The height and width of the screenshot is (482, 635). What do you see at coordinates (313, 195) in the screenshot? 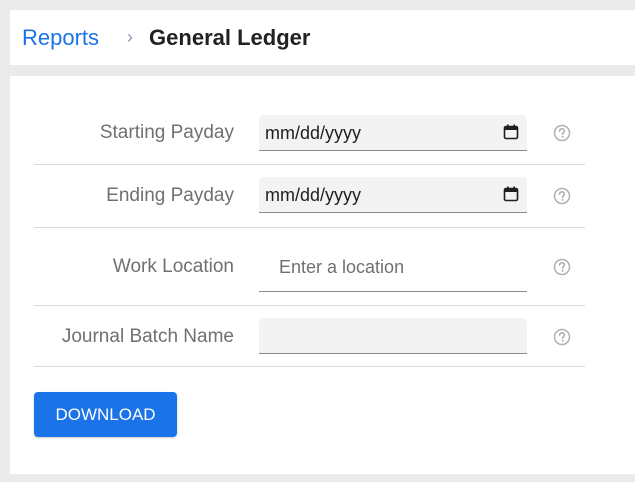
I see `ending-payday-value: mm/dd/yyyy` at bounding box center [313, 195].